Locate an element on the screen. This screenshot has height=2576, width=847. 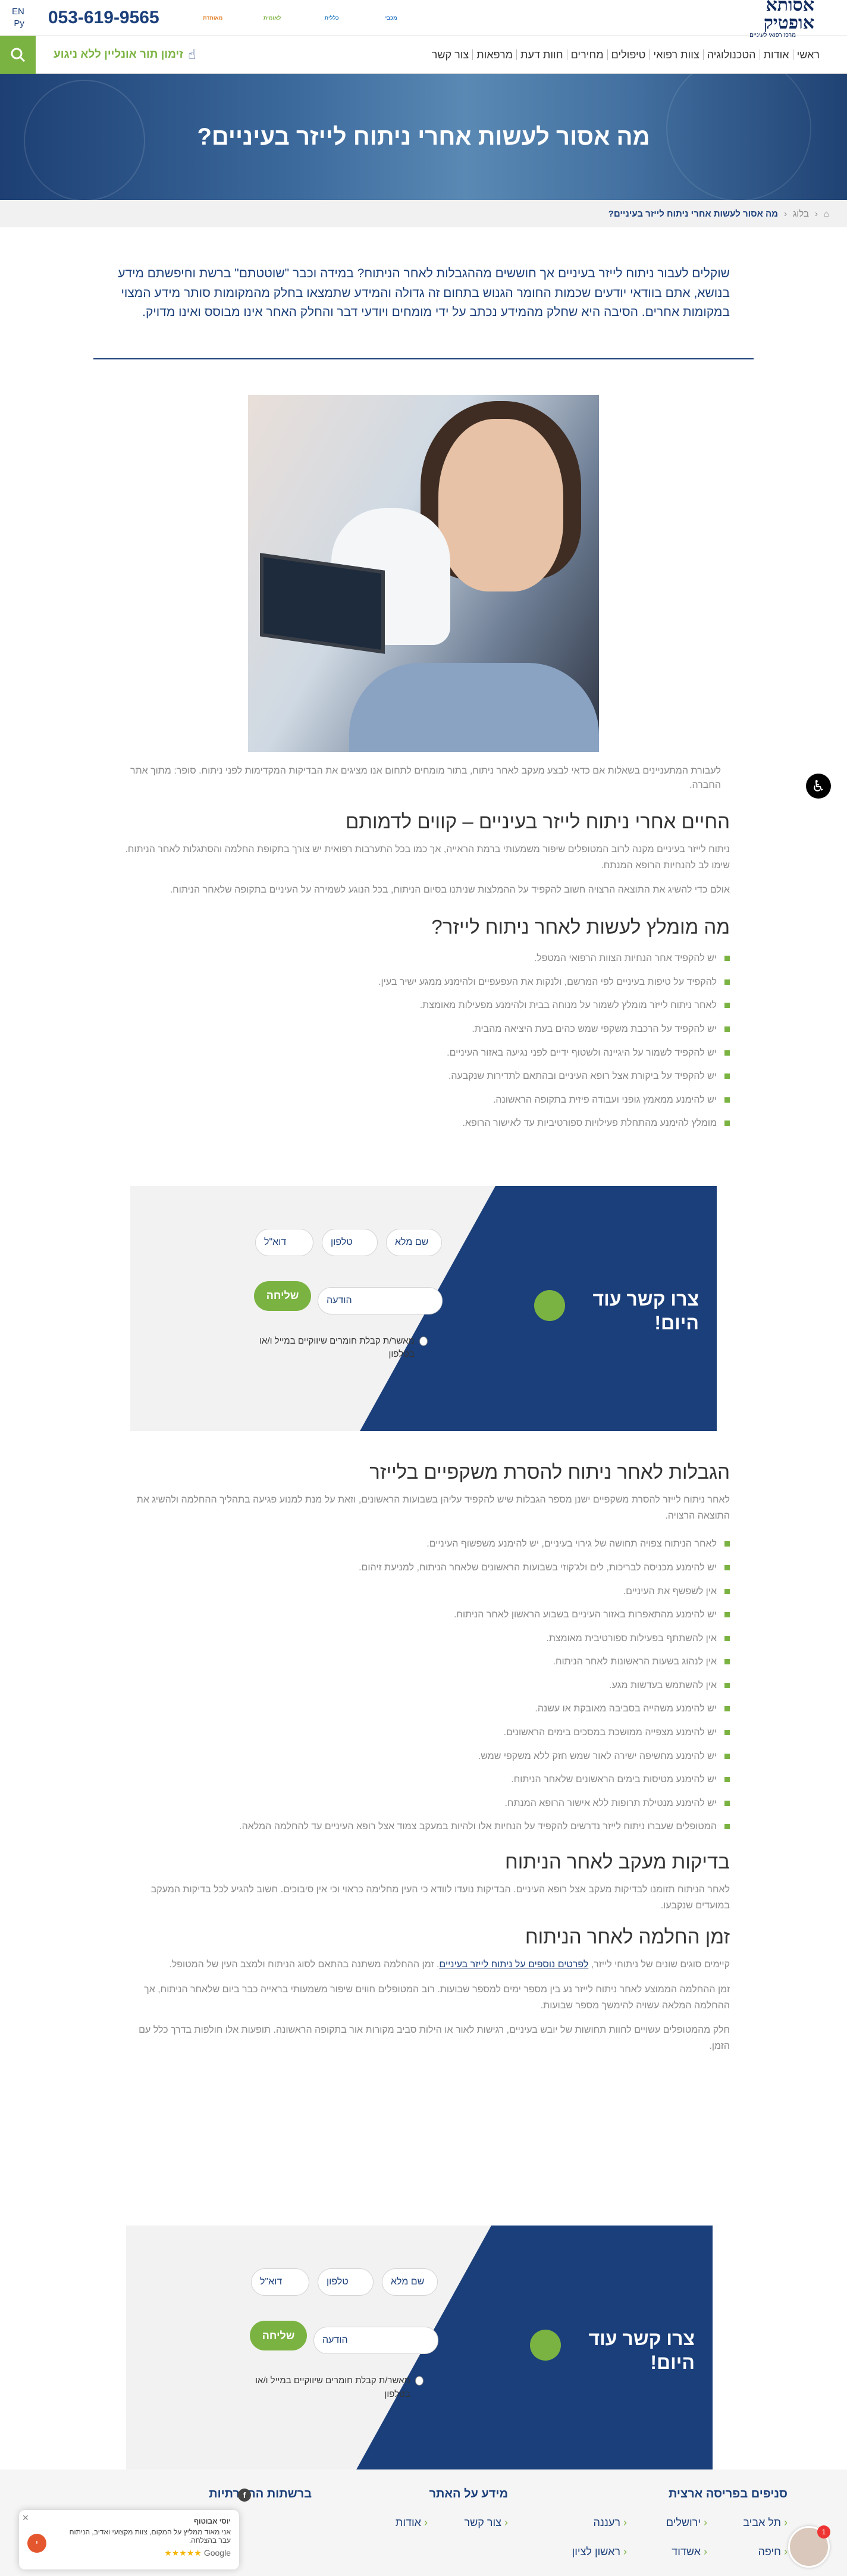
cta-label: זימון תור אונליין ללא ניגוע is located at coordinates (119, 54).